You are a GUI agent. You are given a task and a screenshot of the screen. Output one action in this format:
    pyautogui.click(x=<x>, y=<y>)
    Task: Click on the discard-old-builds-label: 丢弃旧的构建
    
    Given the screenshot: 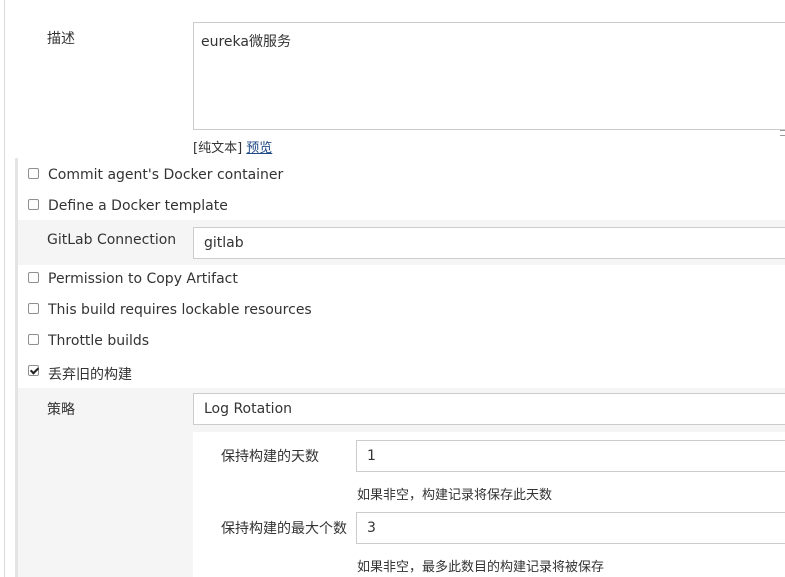 What is the action you would take?
    pyautogui.click(x=90, y=374)
    